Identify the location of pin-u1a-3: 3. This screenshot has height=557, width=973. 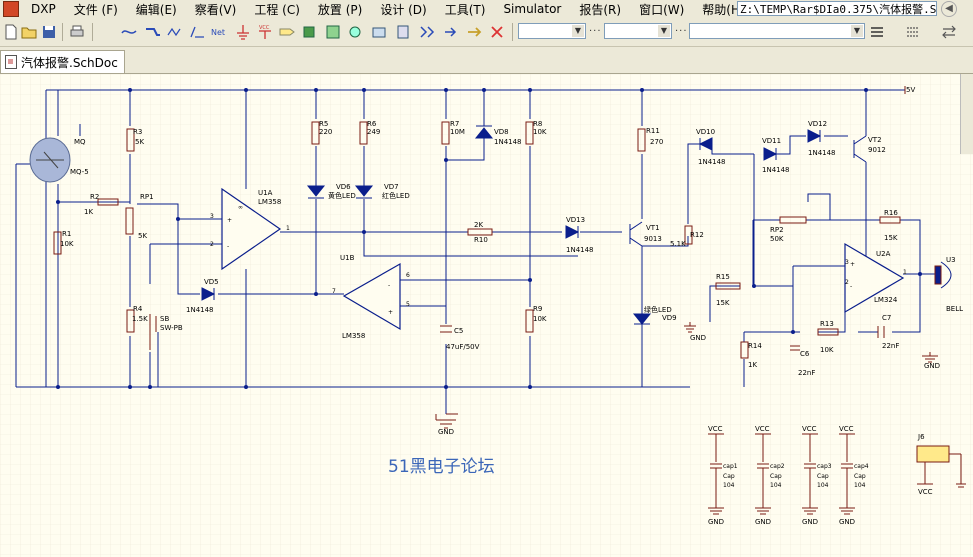
(212, 216).